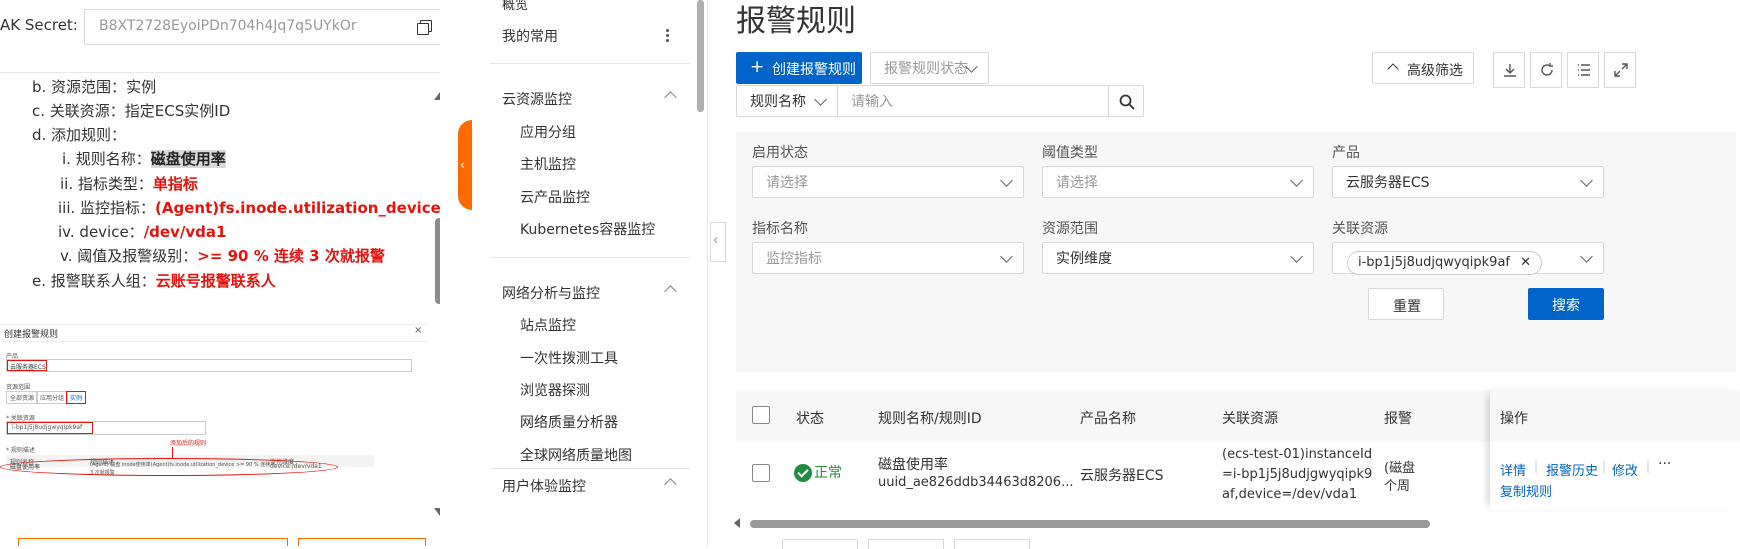 This screenshot has height=549, width=1740. I want to click on threshold-type-select: 请选择, so click(1178, 182).